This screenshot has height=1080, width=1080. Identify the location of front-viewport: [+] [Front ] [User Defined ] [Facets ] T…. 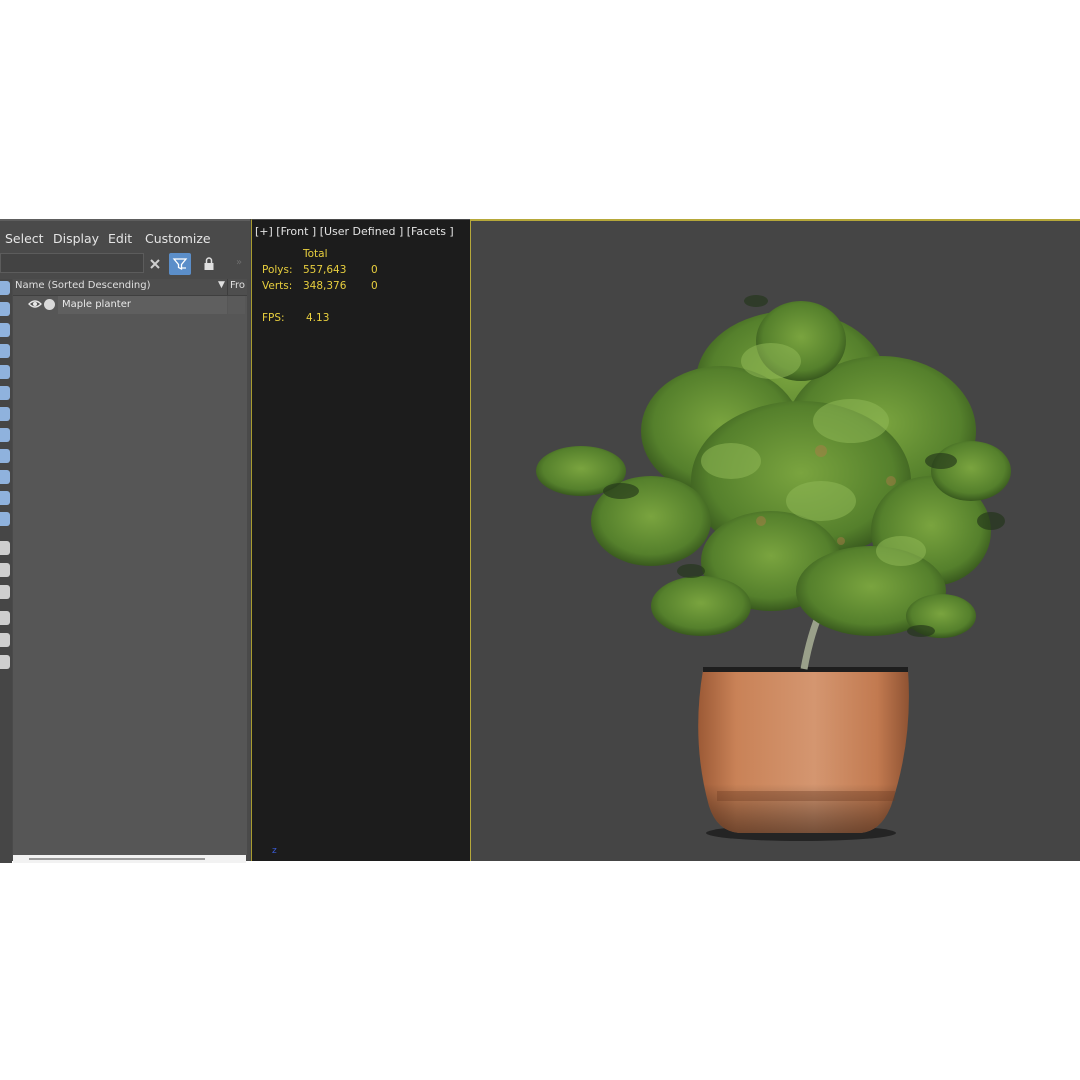
(360, 540).